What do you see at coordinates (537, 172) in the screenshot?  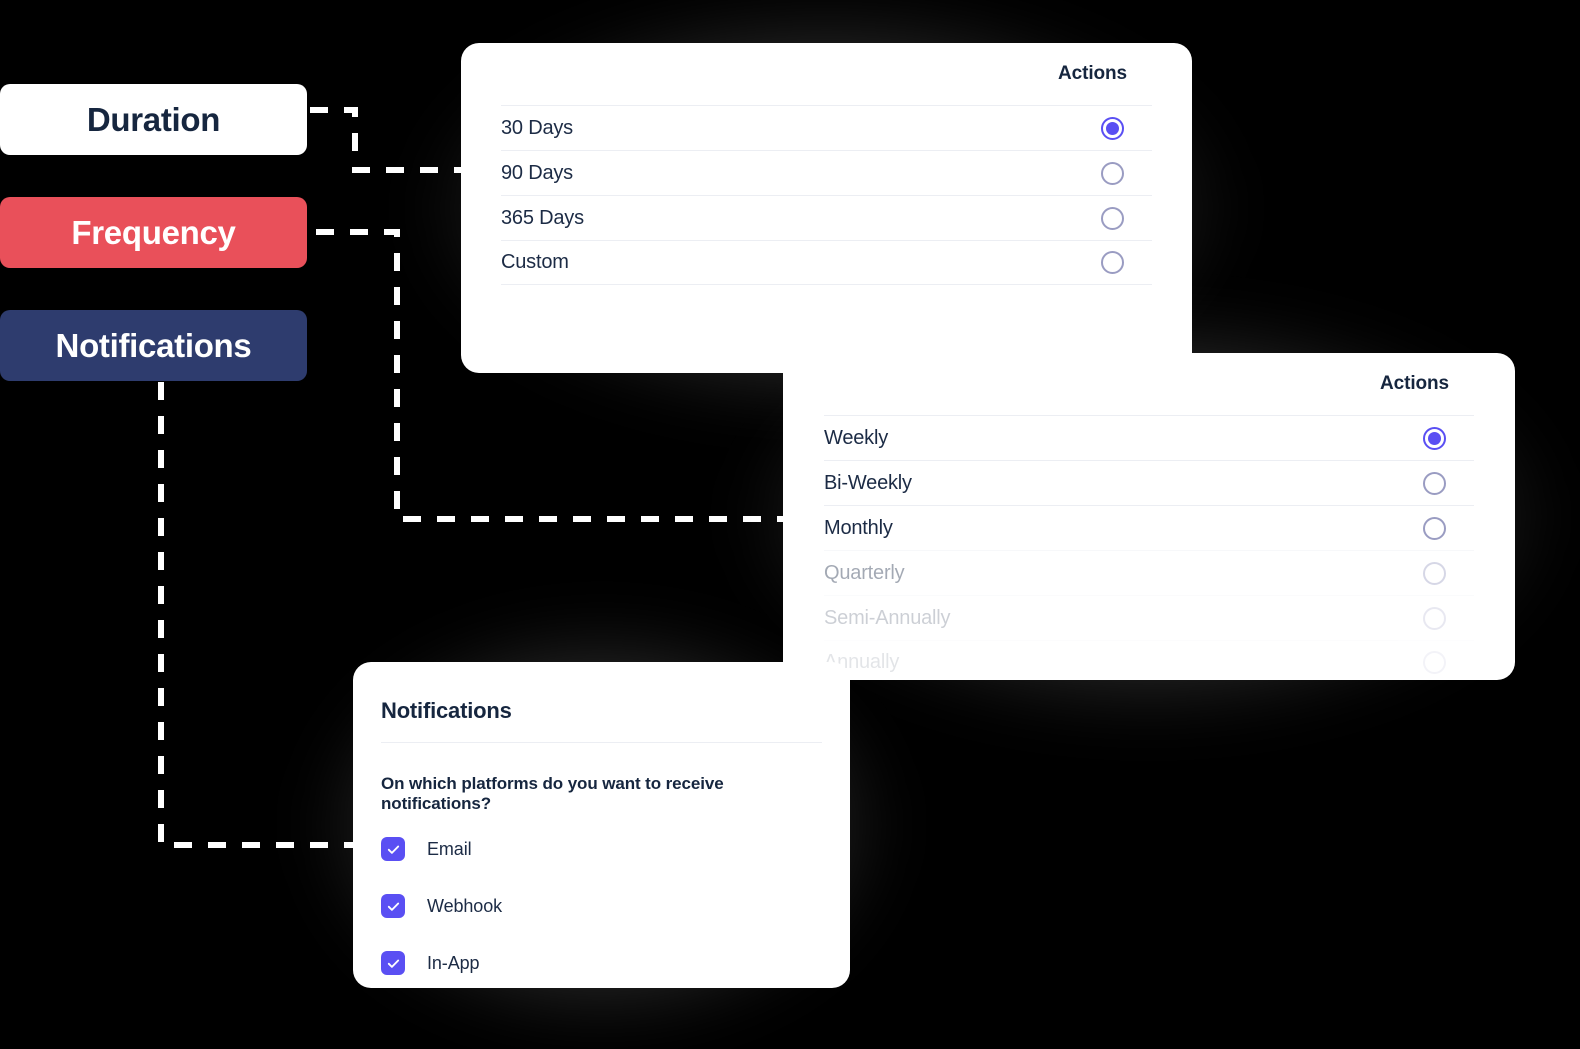 I see `duration-option-label: 90 Days` at bounding box center [537, 172].